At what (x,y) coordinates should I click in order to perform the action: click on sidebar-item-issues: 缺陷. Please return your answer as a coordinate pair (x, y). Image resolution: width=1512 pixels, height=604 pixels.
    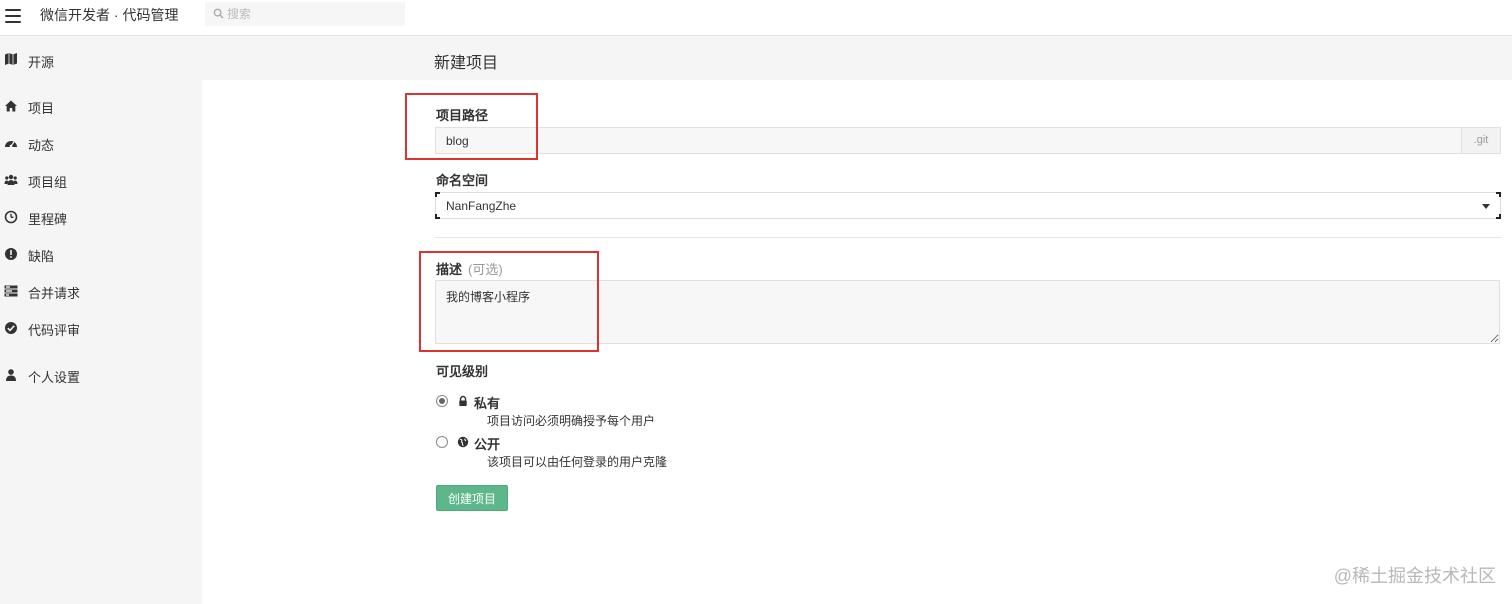
    Looking at the image, I should click on (101, 254).